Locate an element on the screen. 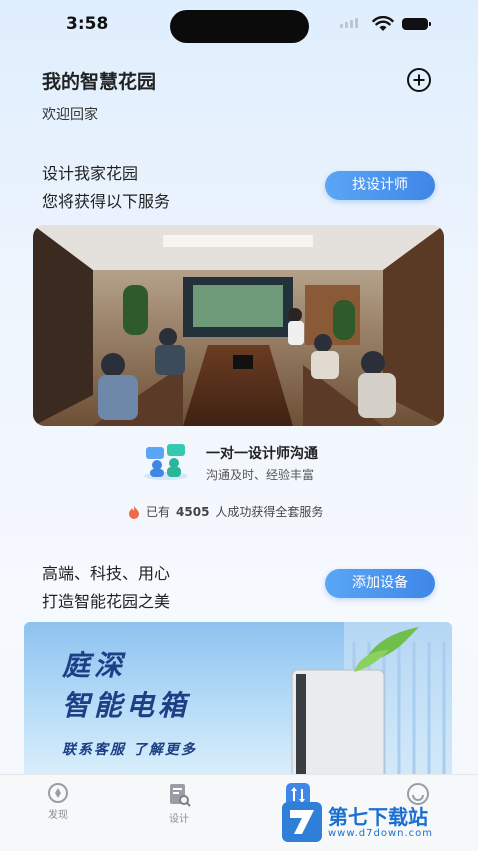 This screenshot has height=851, width=478. watermark-text: 第七下载站 is located at coordinates (378, 816).